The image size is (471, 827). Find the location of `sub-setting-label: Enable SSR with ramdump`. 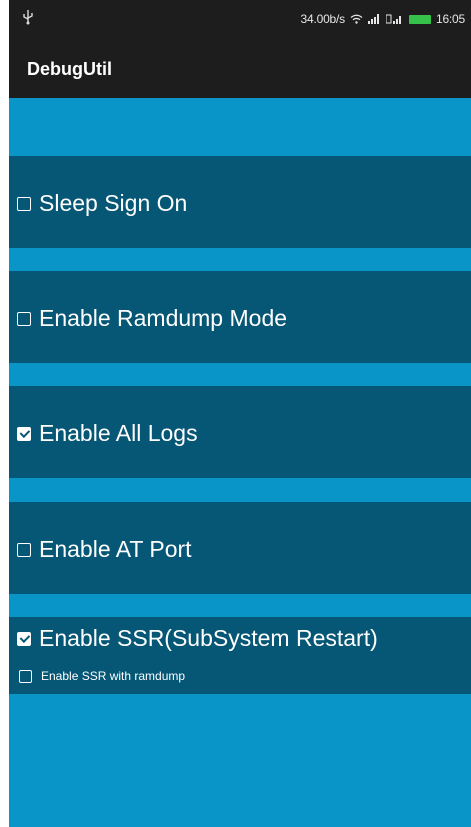

sub-setting-label: Enable SSR with ramdump is located at coordinates (113, 676).